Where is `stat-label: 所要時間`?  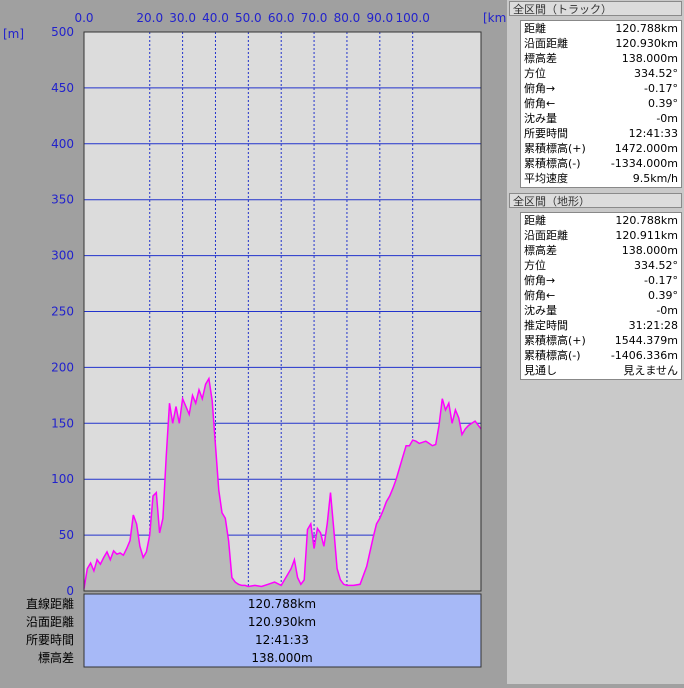 stat-label: 所要時間 is located at coordinates (546, 133).